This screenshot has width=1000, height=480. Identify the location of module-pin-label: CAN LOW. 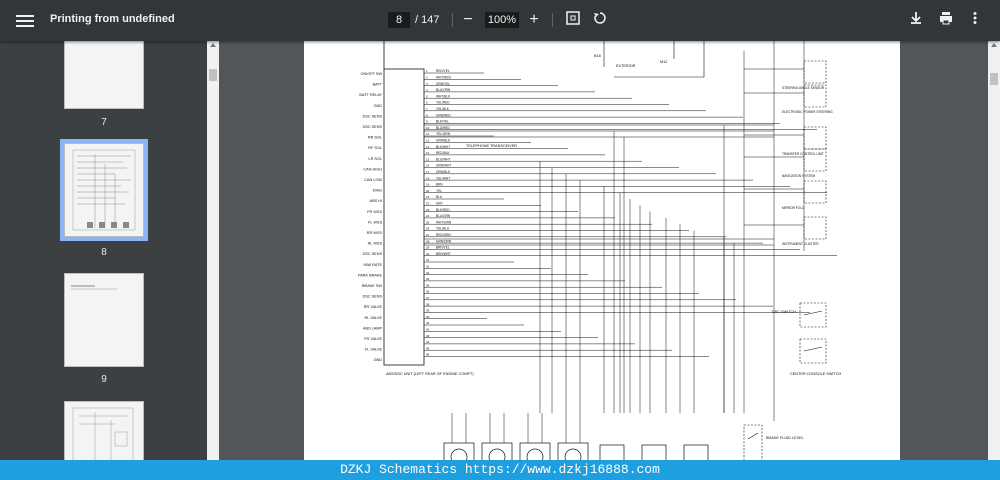
(373, 180).